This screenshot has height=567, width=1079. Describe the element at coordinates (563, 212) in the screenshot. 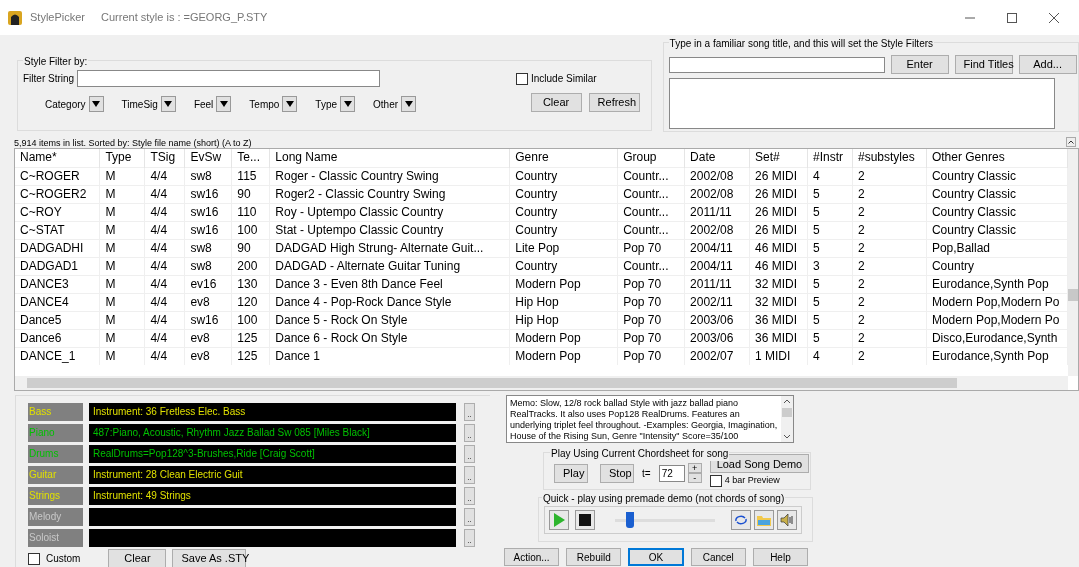

I see `table-cell: Country` at that location.